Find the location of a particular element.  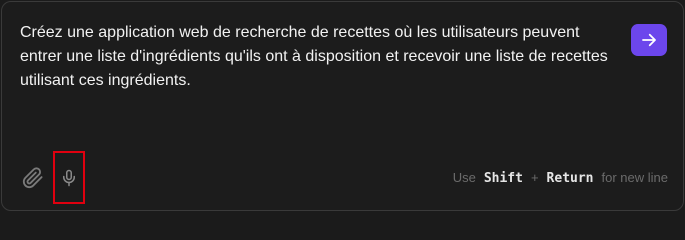

send-button is located at coordinates (649, 40).